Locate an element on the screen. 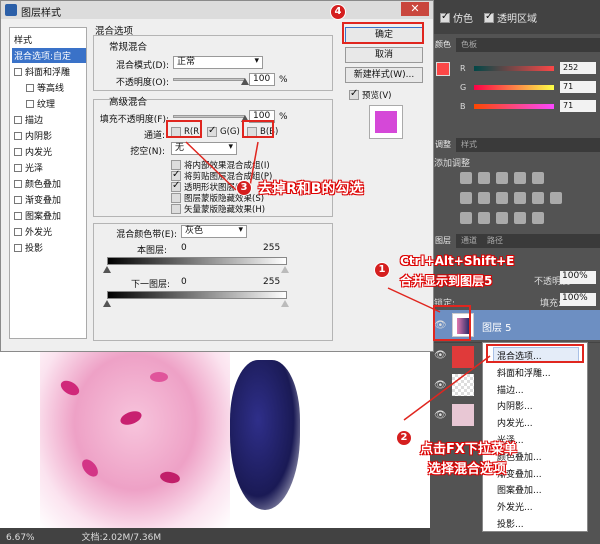 Image resolution: width=600 pixels, height=544 pixels. arrow-to-blend-option is located at coordinates (447, 388).